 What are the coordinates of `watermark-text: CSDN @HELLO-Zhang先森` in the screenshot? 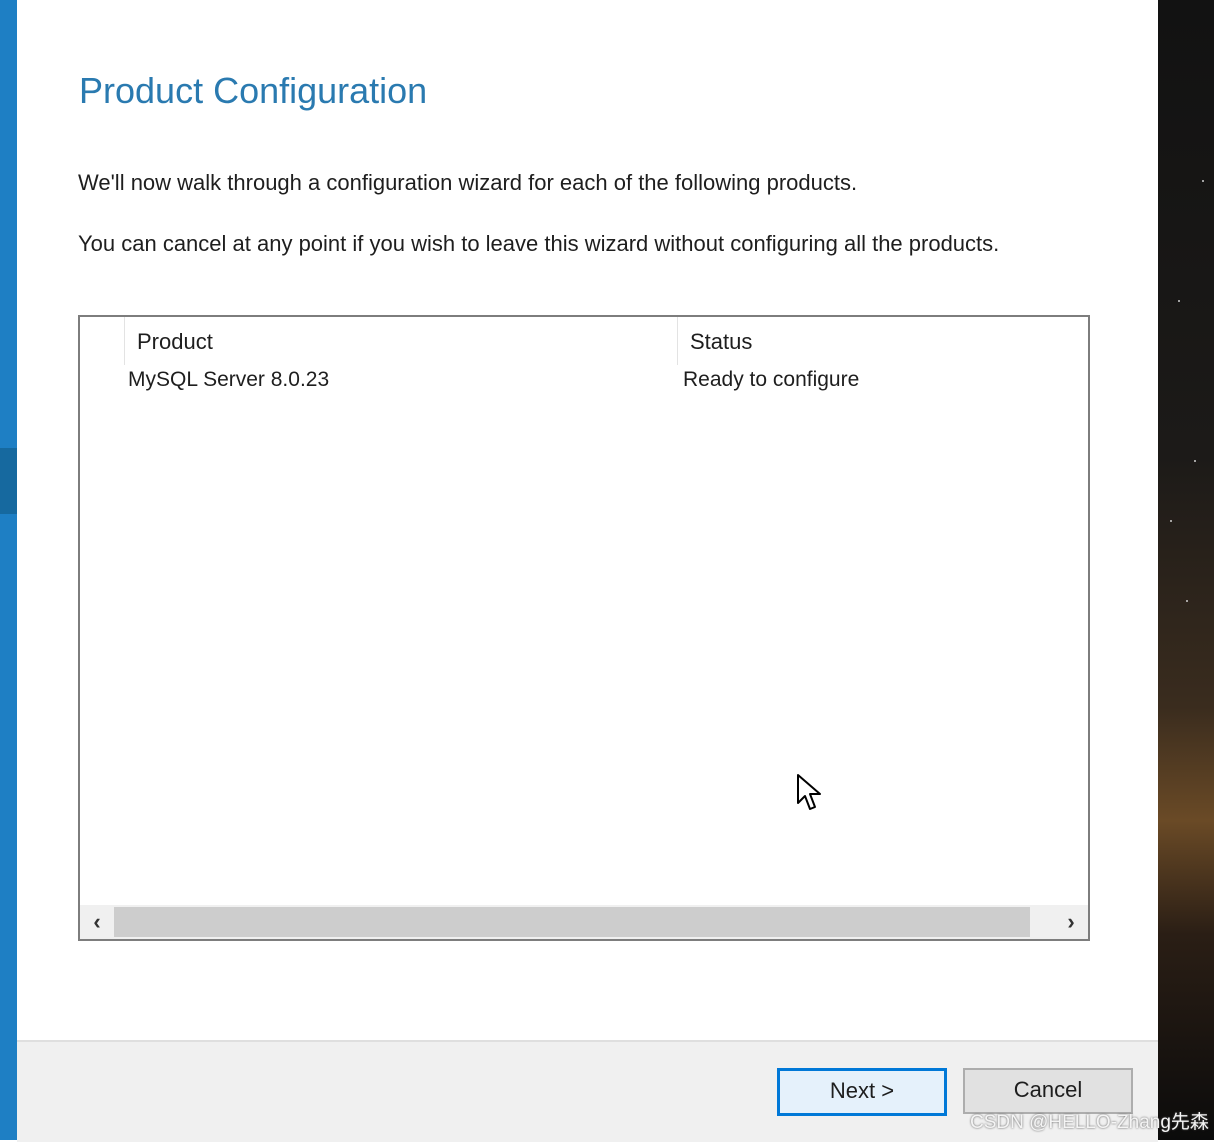 It's located at (1089, 1122).